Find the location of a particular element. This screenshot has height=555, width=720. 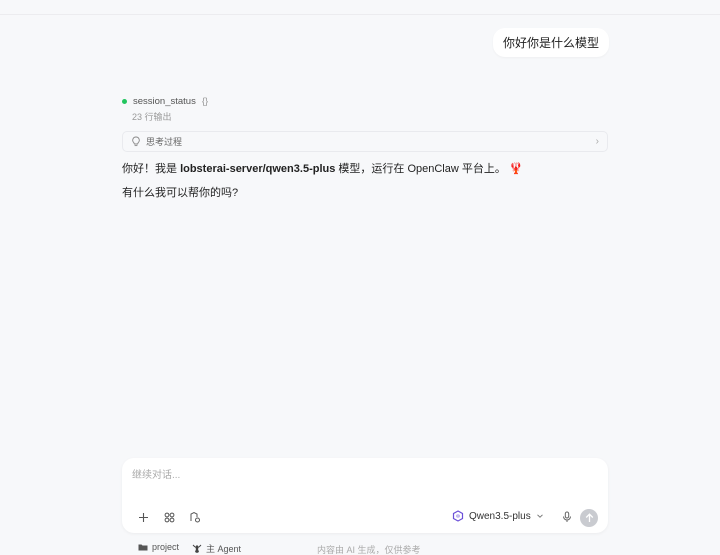

agent-selector: 主 Agent is located at coordinates (216, 548).